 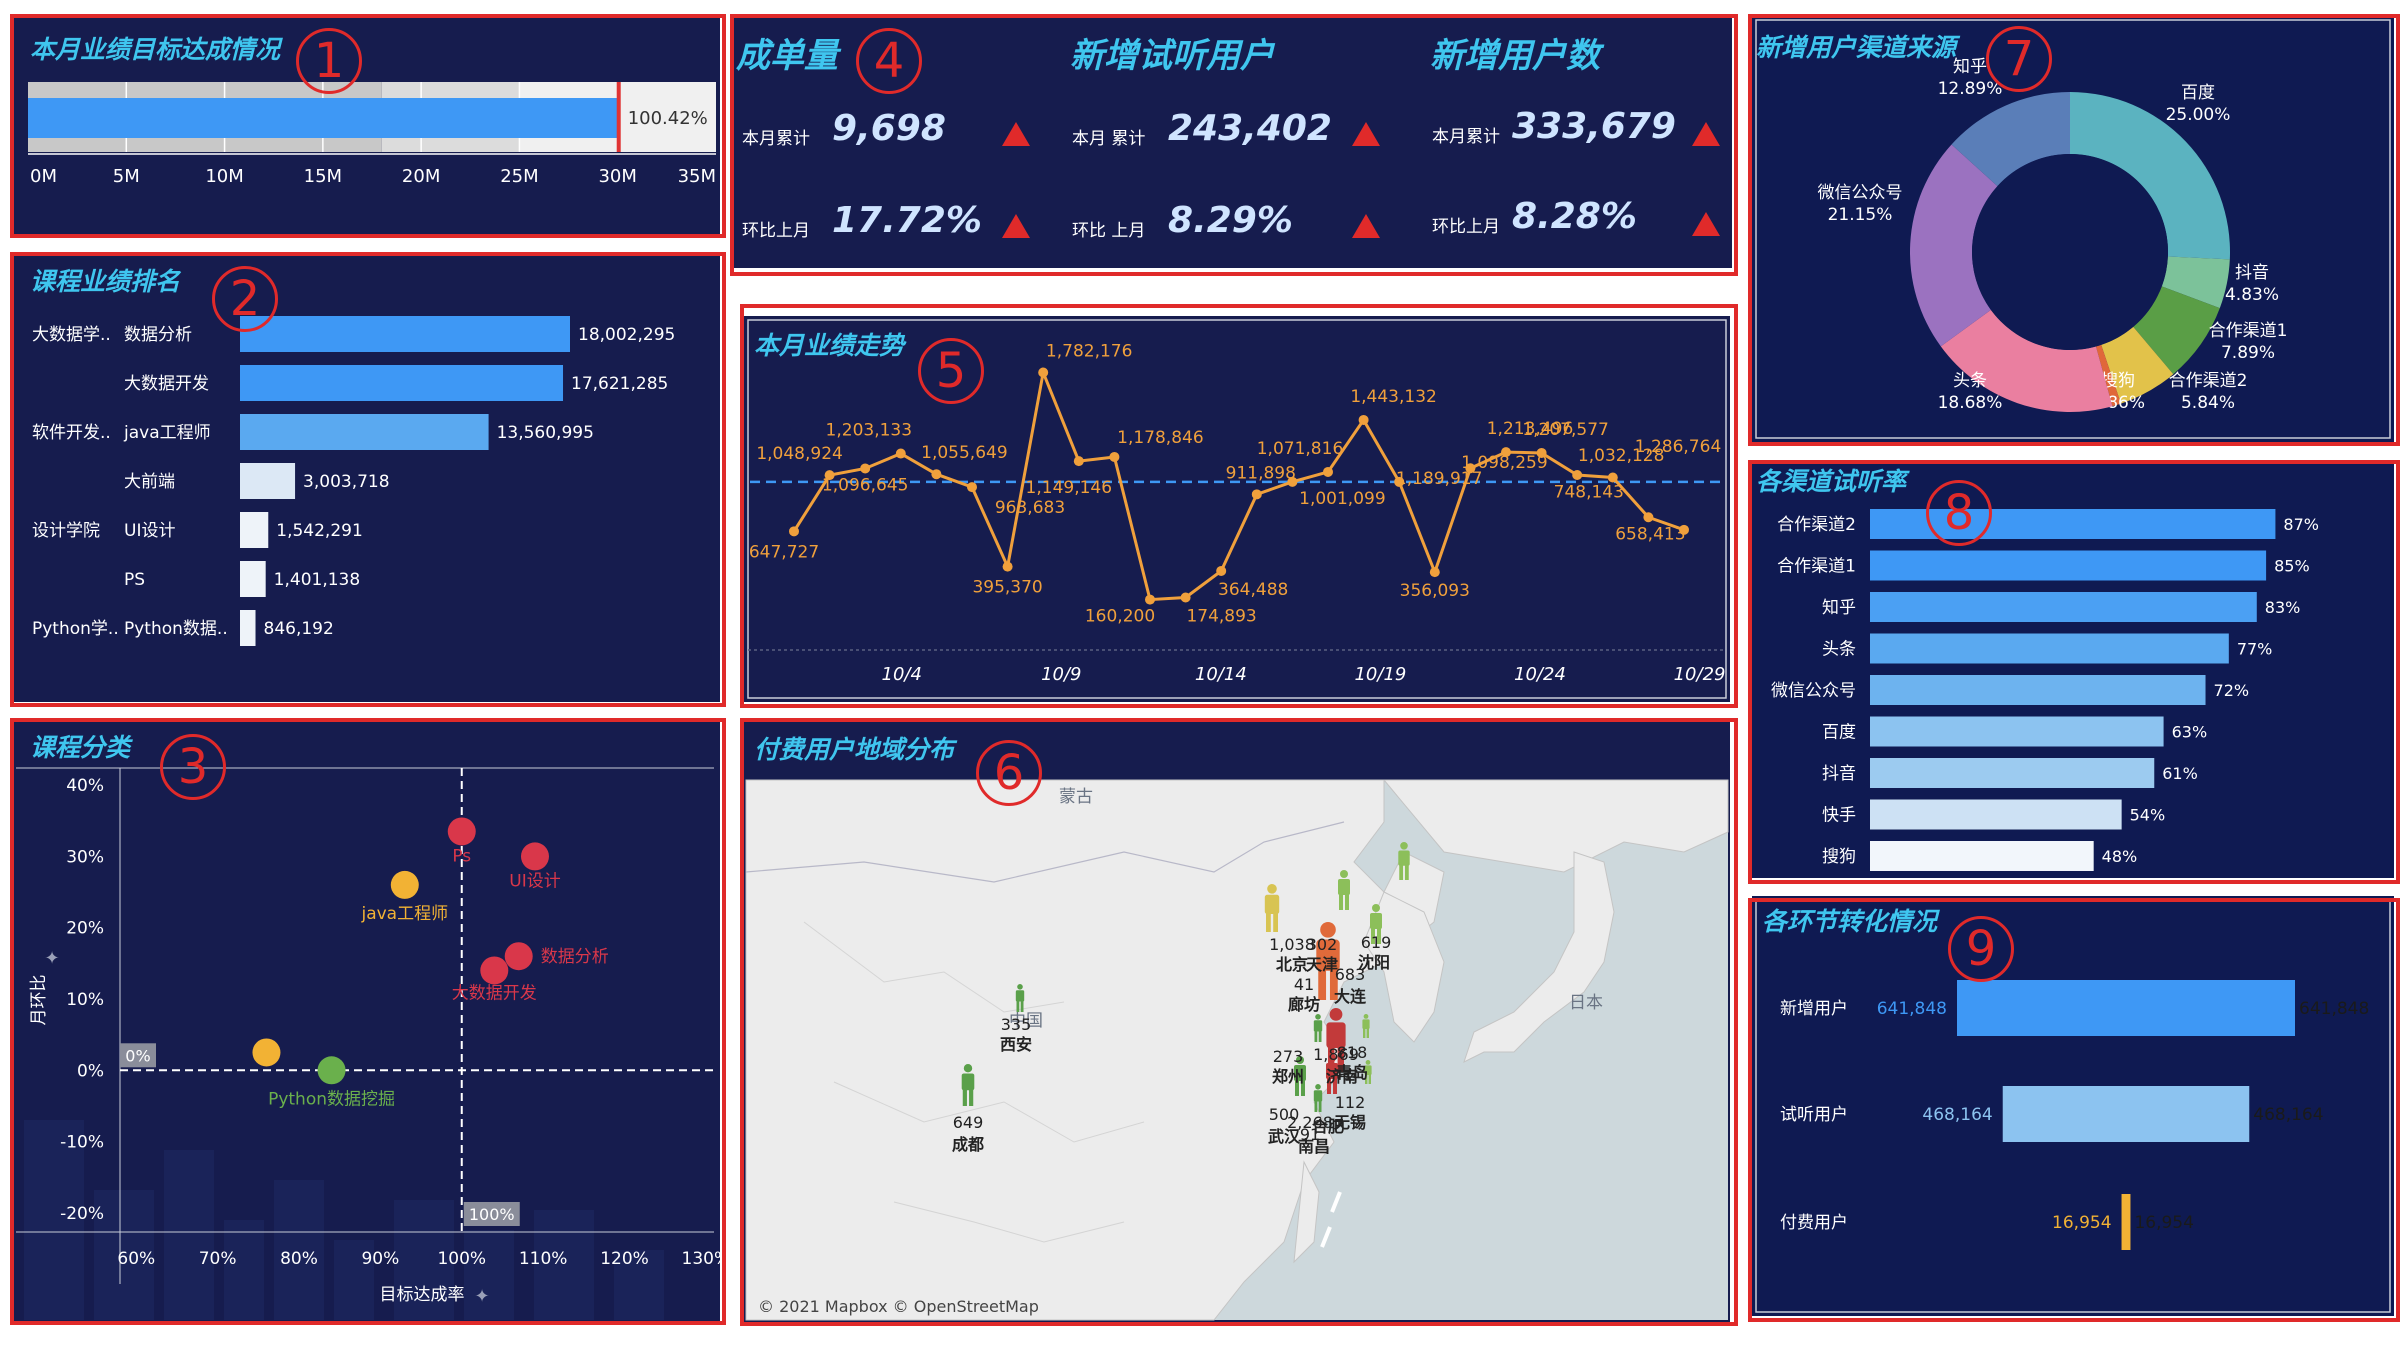 What do you see at coordinates (1230, 142) in the screenshot?
I see `kpi-trial-users: 新增试听用户 本月 累计 243,402 环比 上月 8.29%` at bounding box center [1230, 142].